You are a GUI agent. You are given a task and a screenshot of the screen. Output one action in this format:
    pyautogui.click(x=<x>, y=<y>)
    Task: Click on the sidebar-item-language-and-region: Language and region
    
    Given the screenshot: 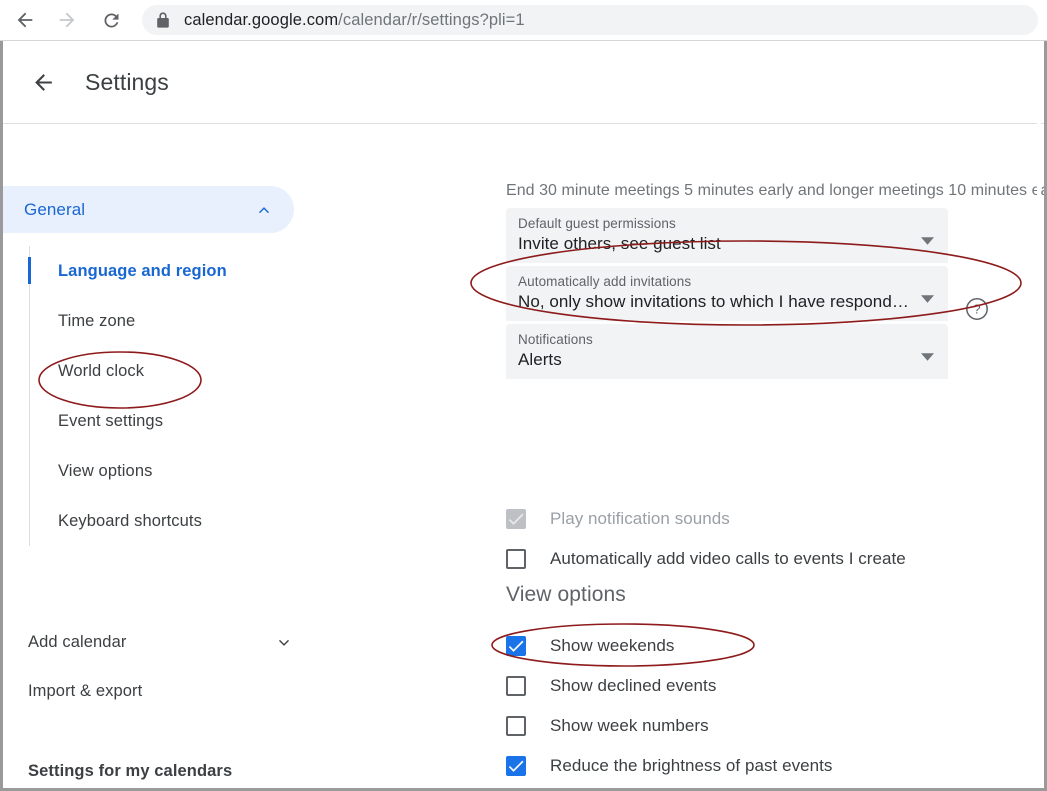 What is the action you would take?
    pyautogui.click(x=161, y=271)
    